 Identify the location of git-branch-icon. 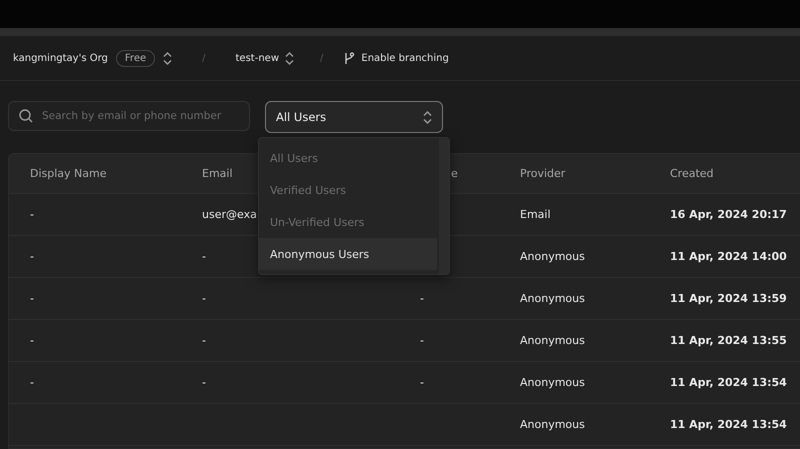
(349, 58).